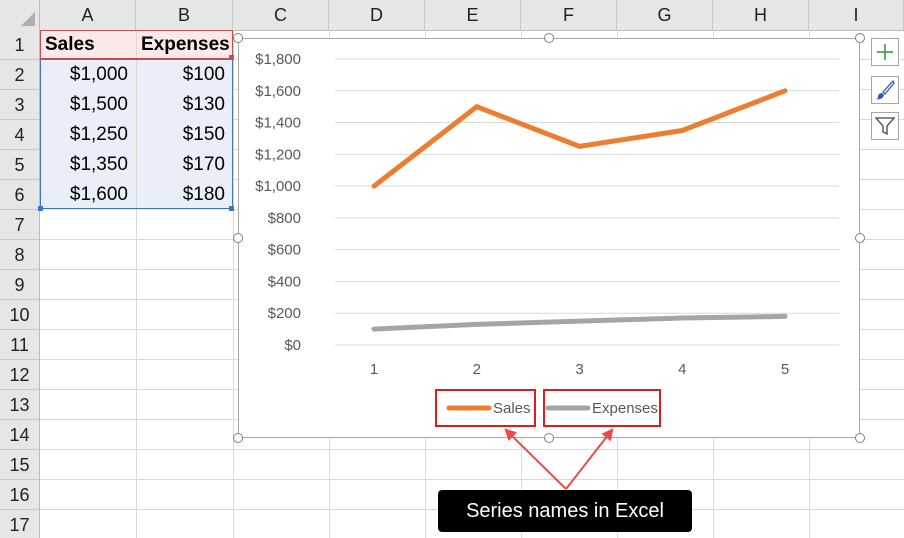 The image size is (904, 538). I want to click on row-header-13: 13, so click(20, 405).